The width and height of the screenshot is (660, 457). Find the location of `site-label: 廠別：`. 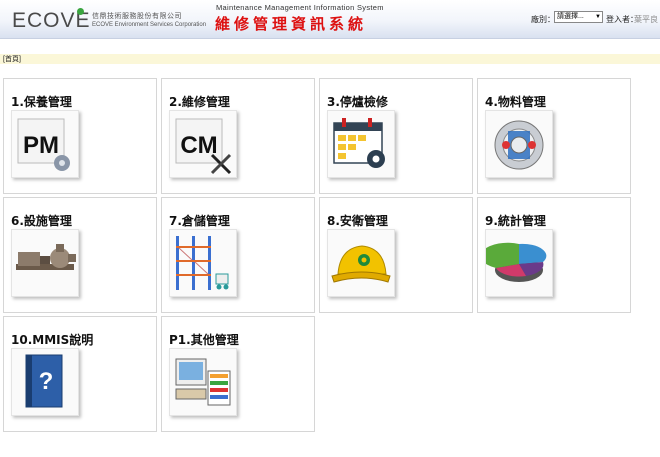

site-label: 廠別： is located at coordinates (543, 19).